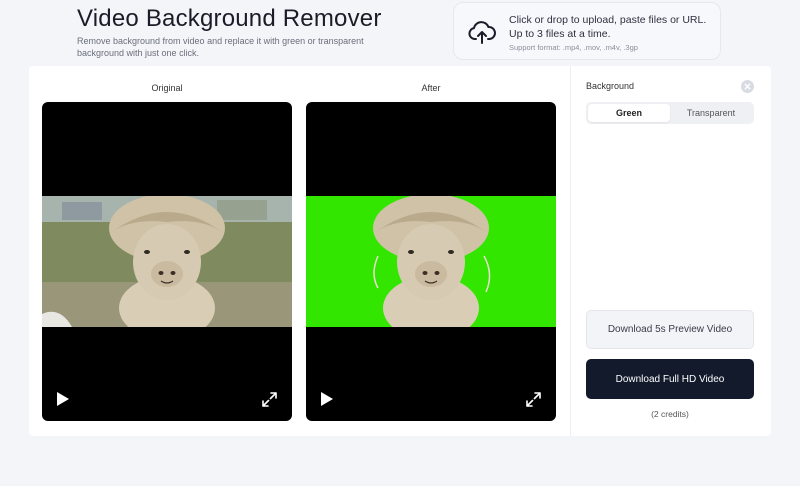  Describe the element at coordinates (610, 86) in the screenshot. I see `background-label: Background` at that location.